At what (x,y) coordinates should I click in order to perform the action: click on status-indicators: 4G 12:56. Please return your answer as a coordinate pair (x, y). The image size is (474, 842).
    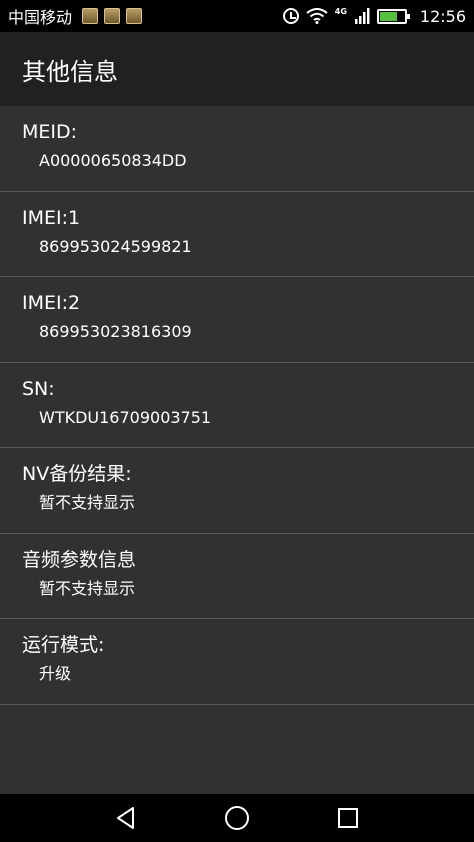
    Looking at the image, I should click on (374, 16).